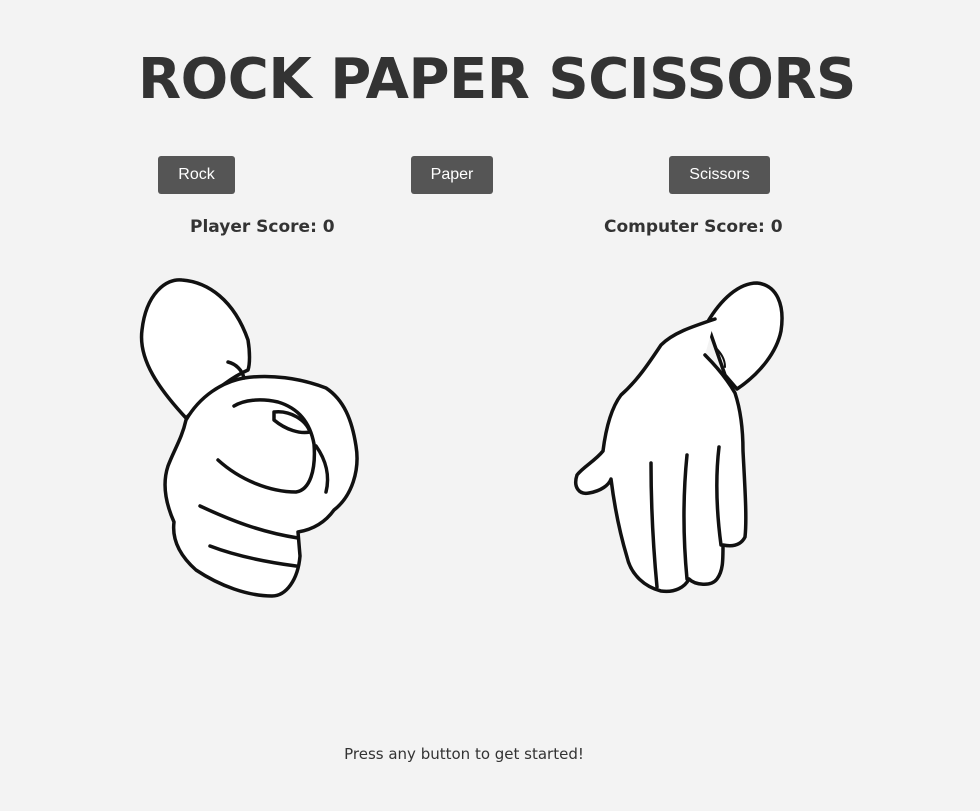  What do you see at coordinates (693, 227) in the screenshot?
I see `computer-score: Computer Score: 0` at bounding box center [693, 227].